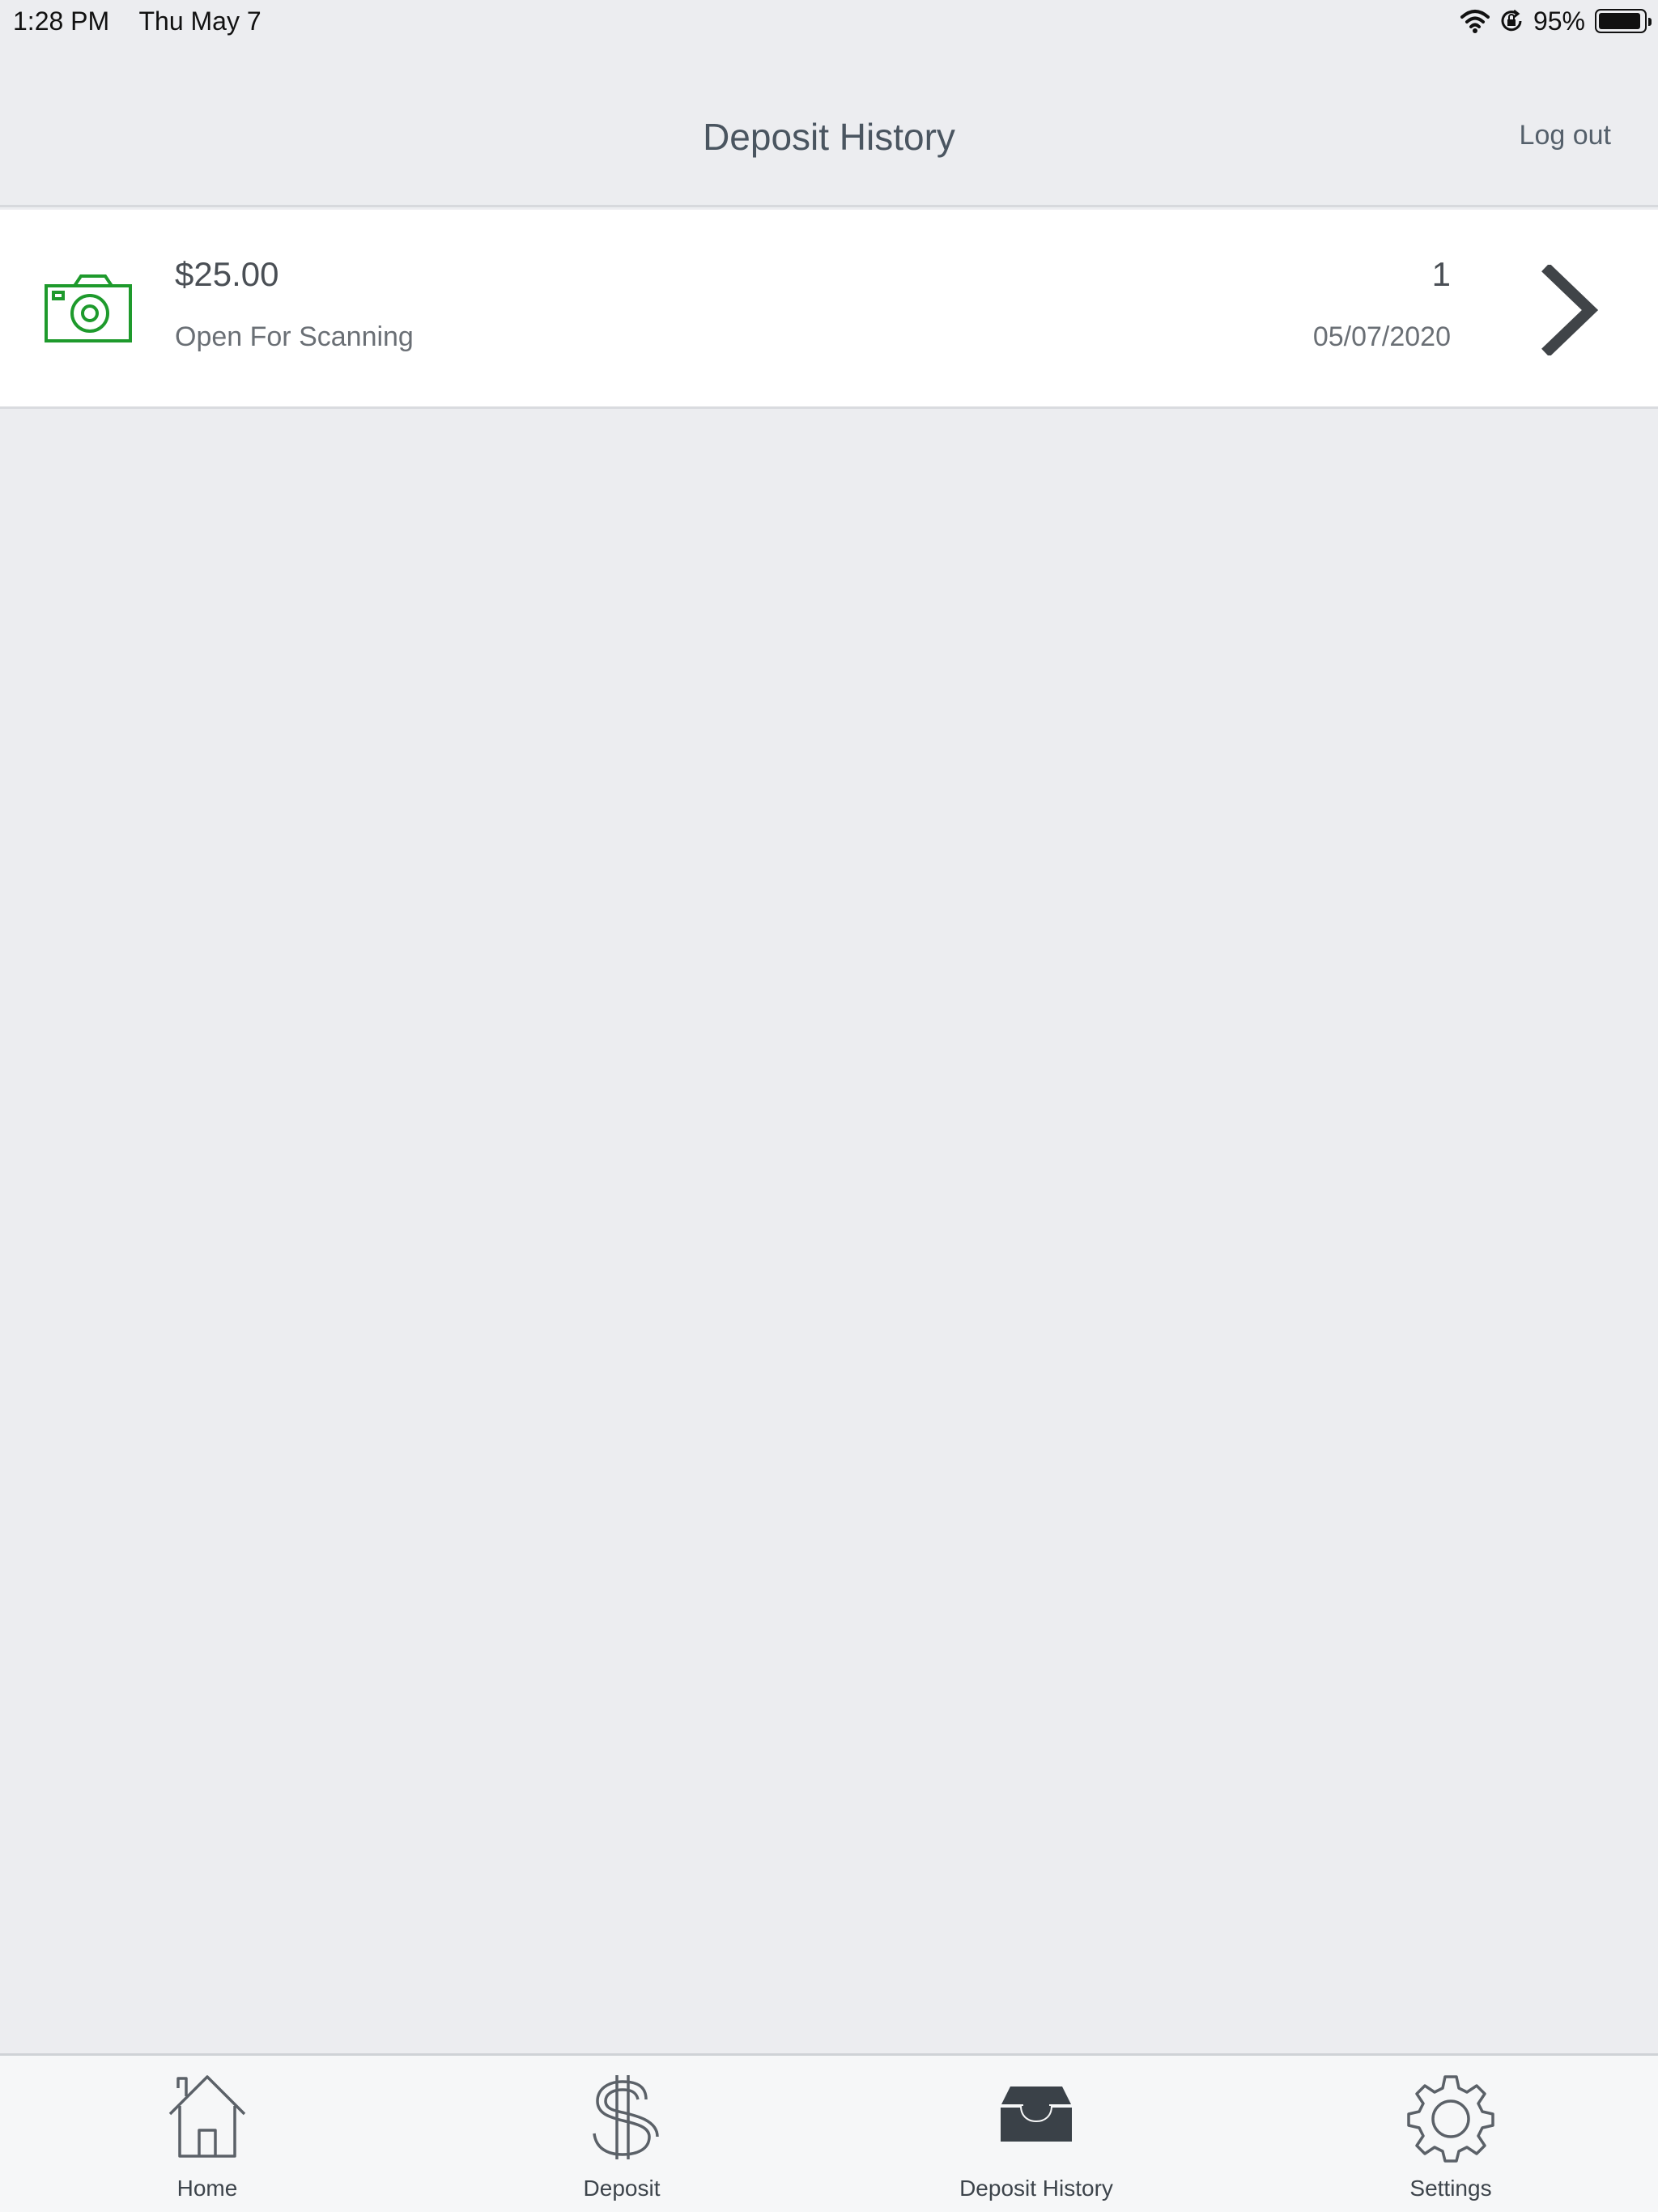 This screenshot has width=1658, height=2212. I want to click on status-time: 1:28 PM, so click(61, 21).